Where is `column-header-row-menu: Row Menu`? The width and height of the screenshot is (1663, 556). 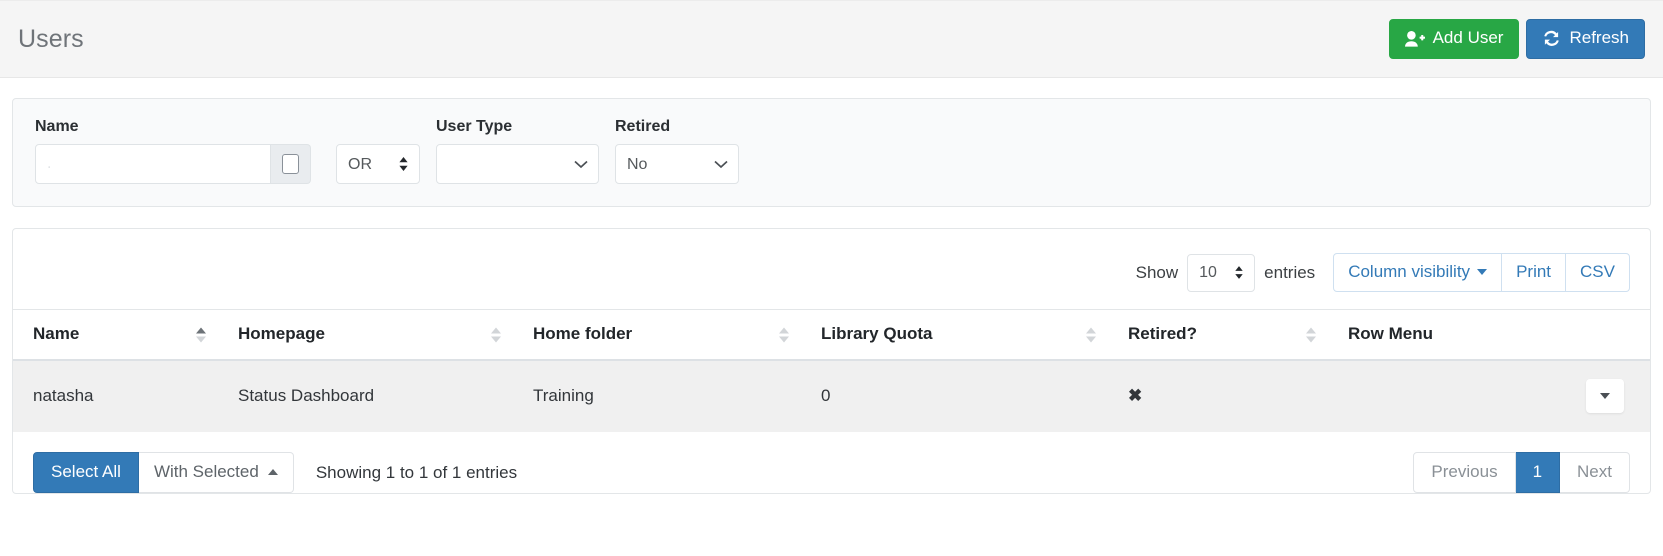
column-header-row-menu: Row Menu is located at coordinates (1489, 335).